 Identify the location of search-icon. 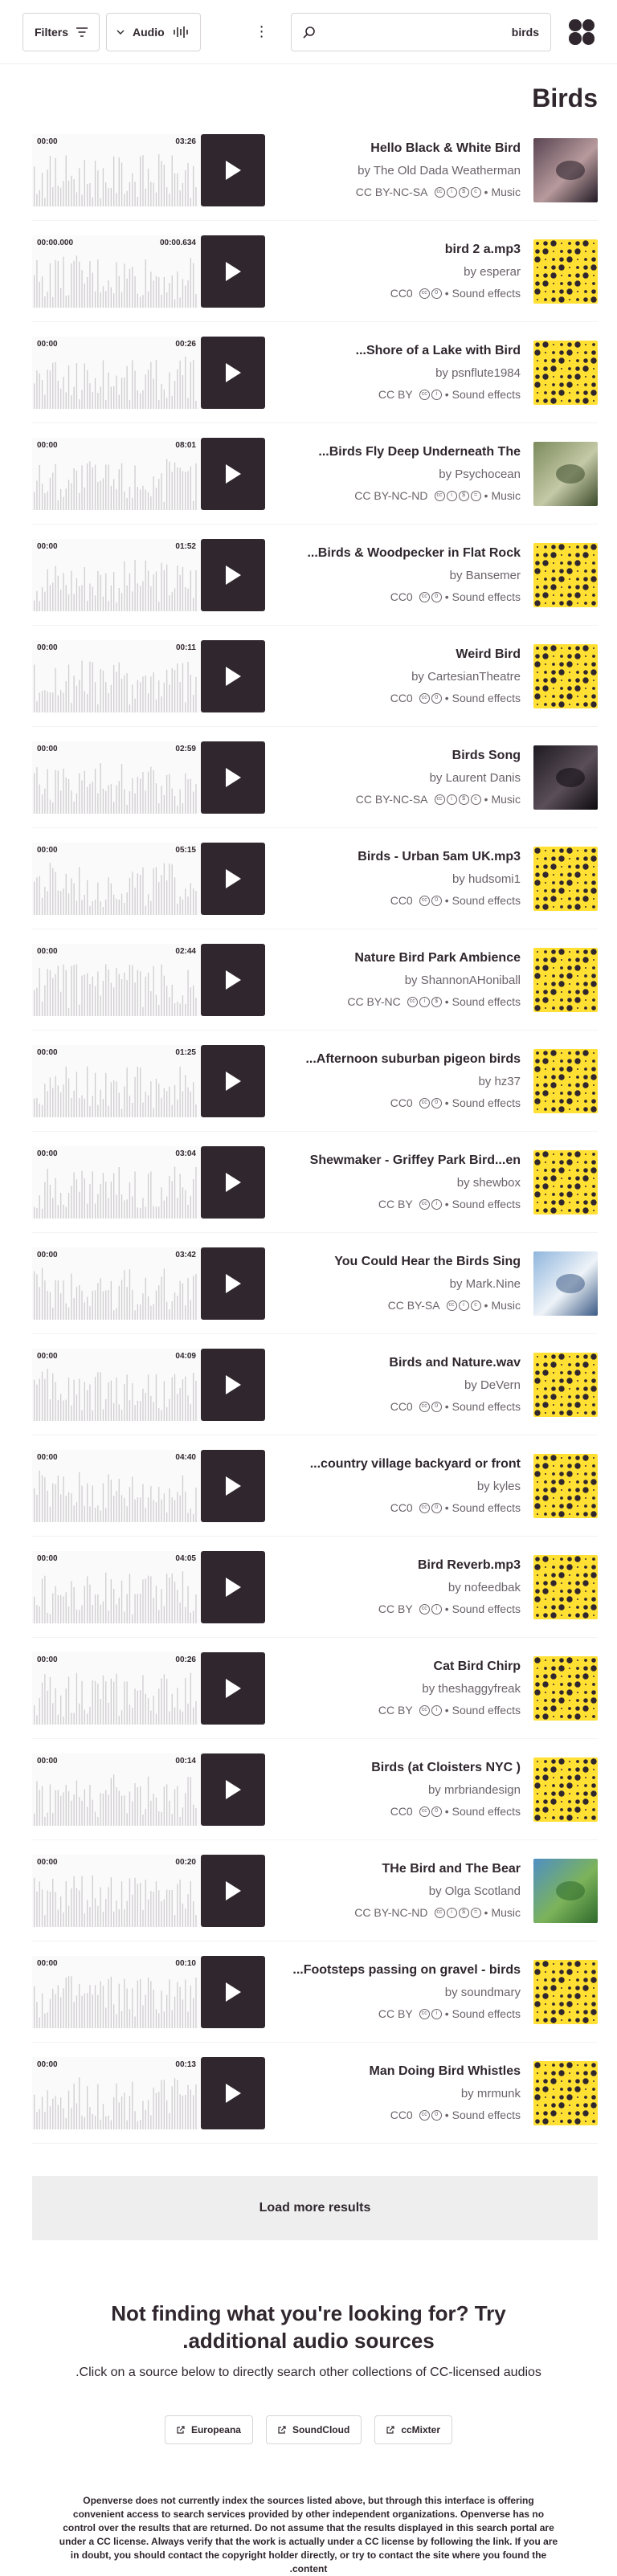
(309, 32).